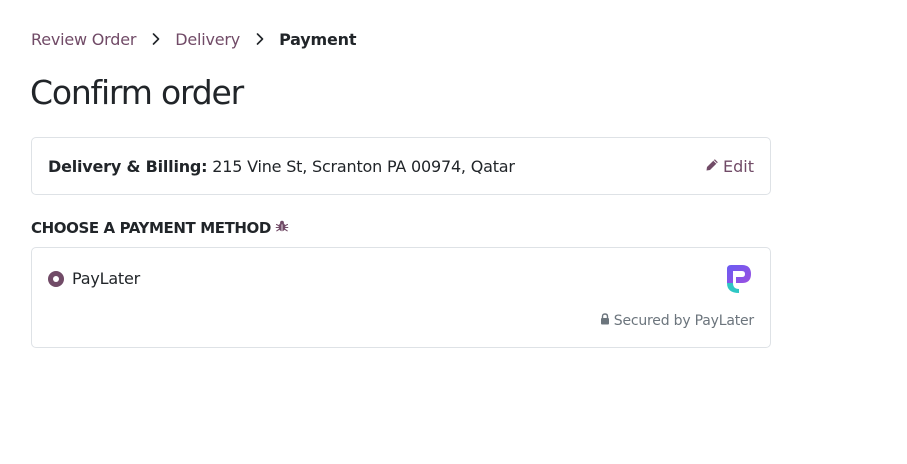  Describe the element at coordinates (605, 321) in the screenshot. I see `lock-icon` at that location.